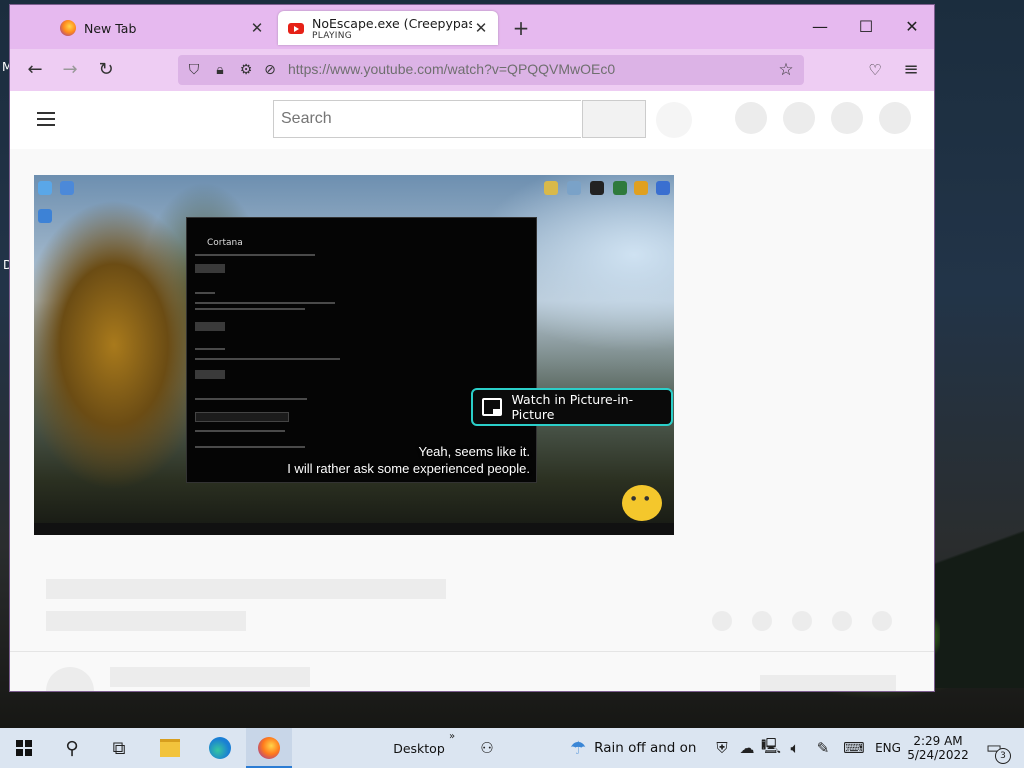  Describe the element at coordinates (427, 119) in the screenshot. I see `search-input` at that location.